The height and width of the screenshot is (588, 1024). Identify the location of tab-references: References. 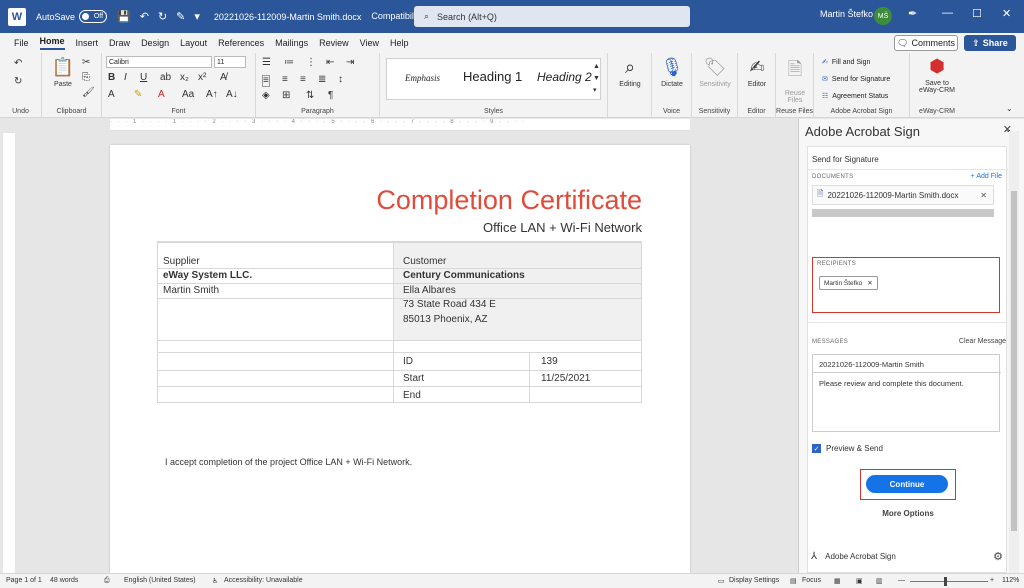
(241, 43).